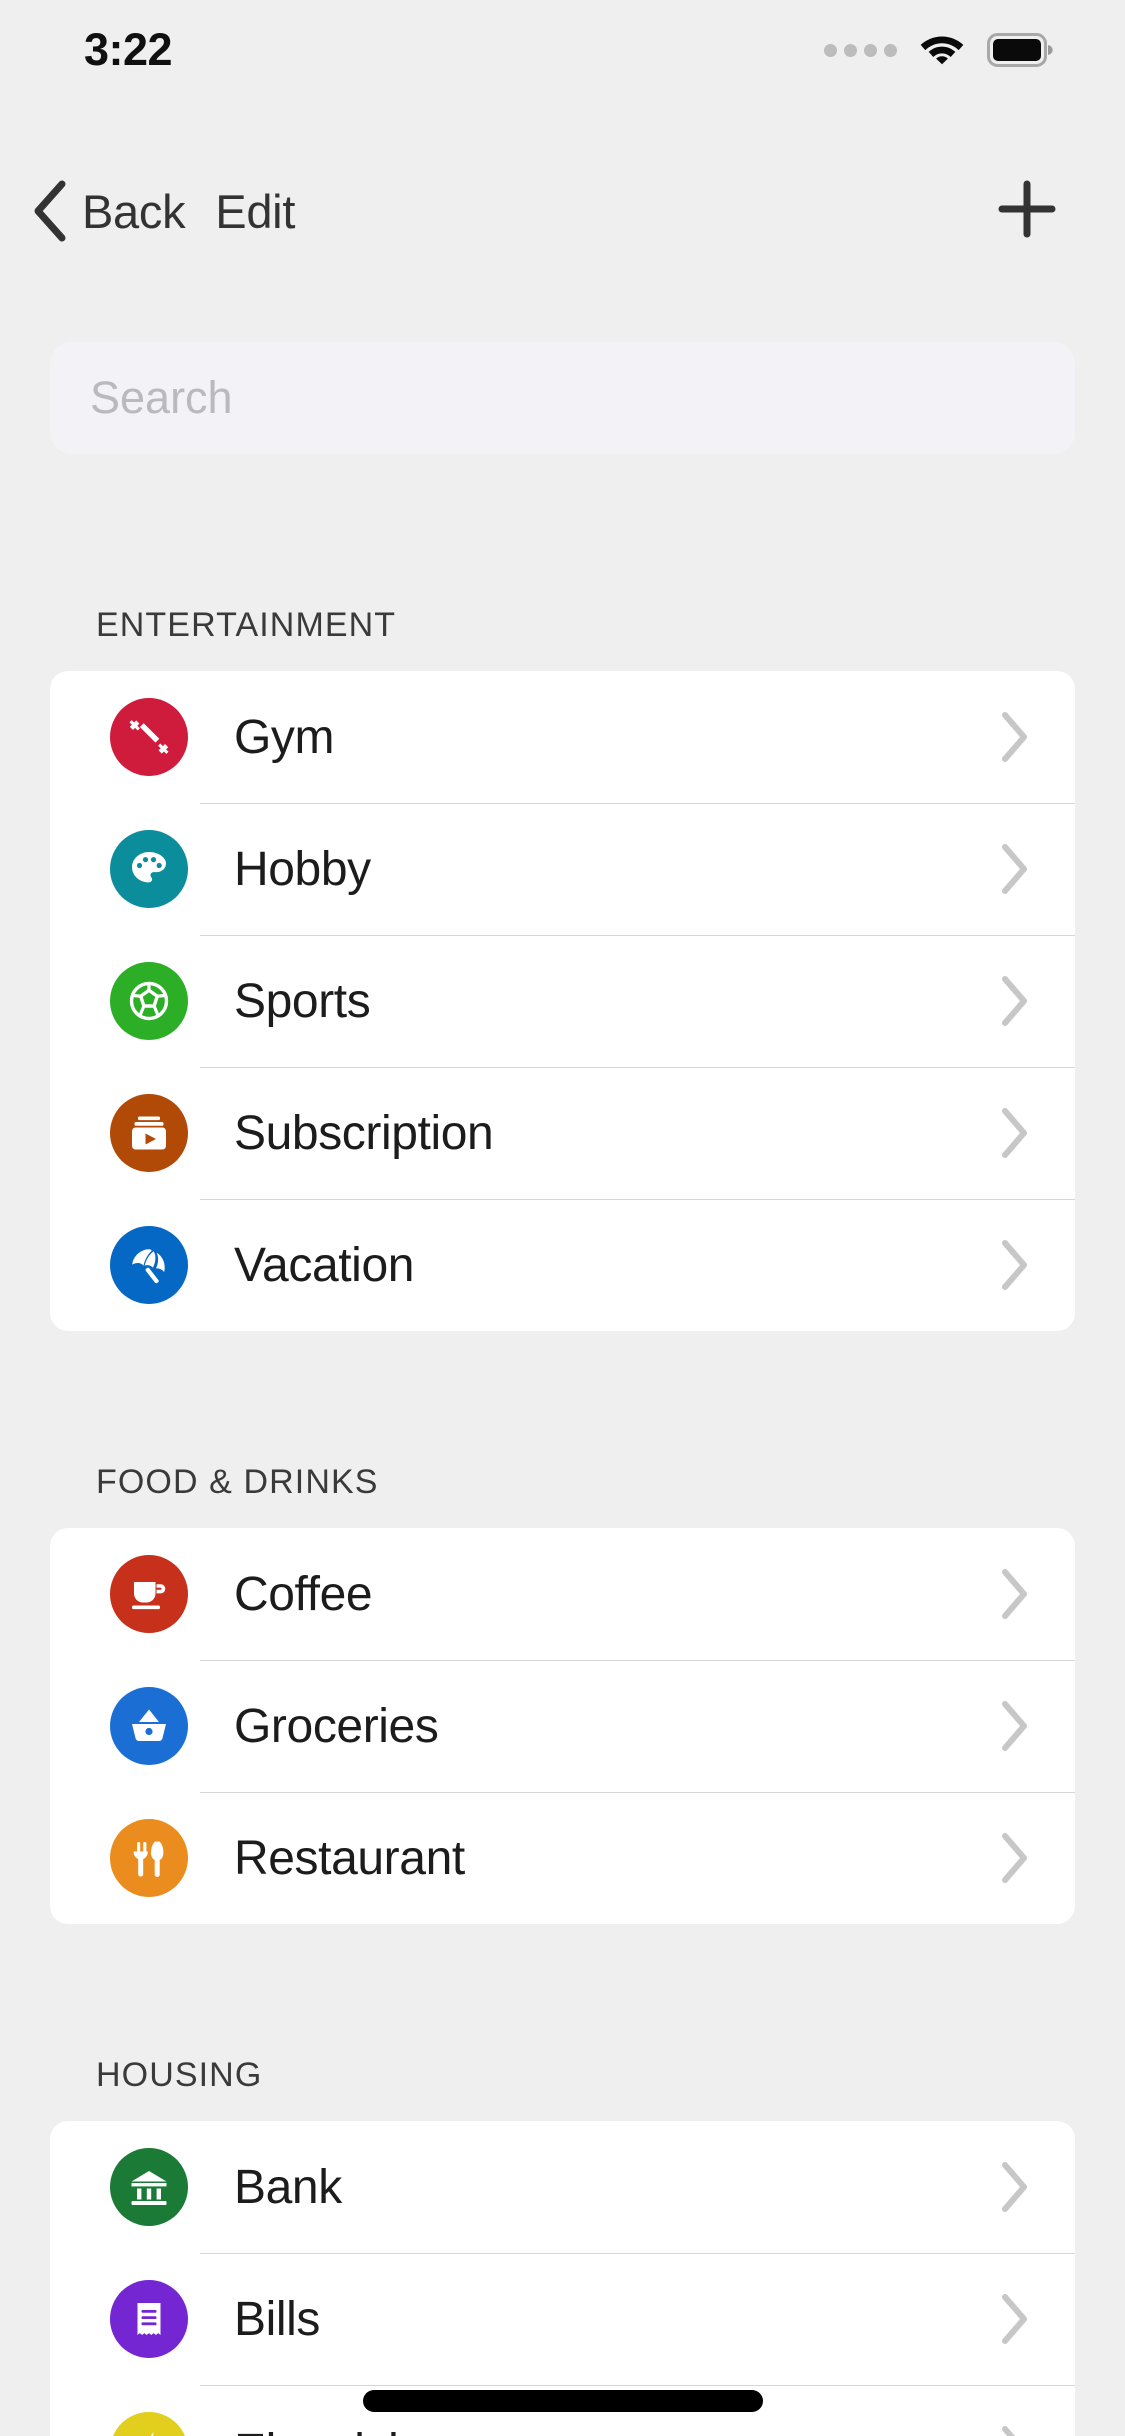  Describe the element at coordinates (324, 1265) in the screenshot. I see `category-label: Vacation` at that location.